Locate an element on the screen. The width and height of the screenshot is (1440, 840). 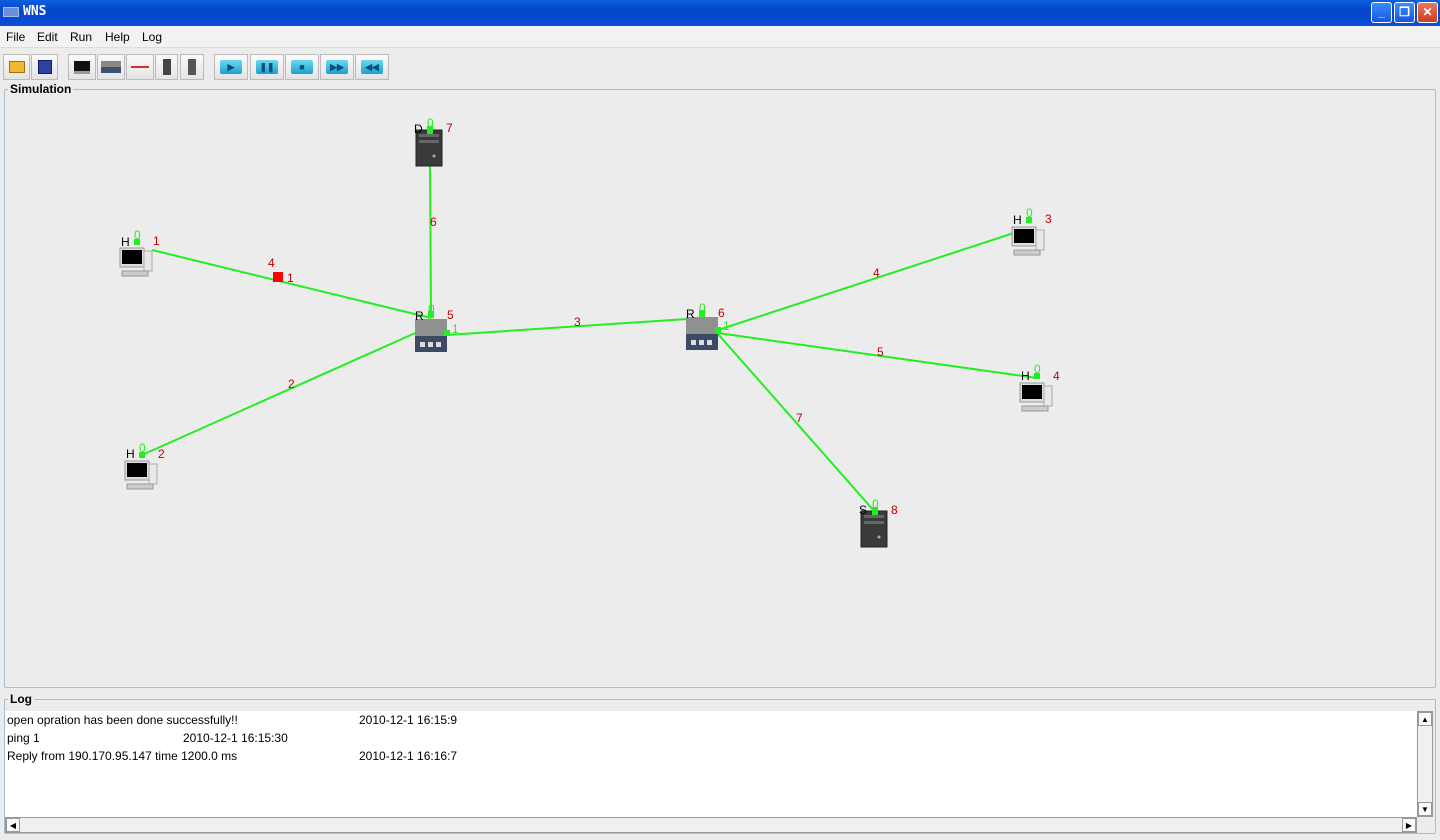
packet-port-label: 1 is located at coordinates (290, 278).